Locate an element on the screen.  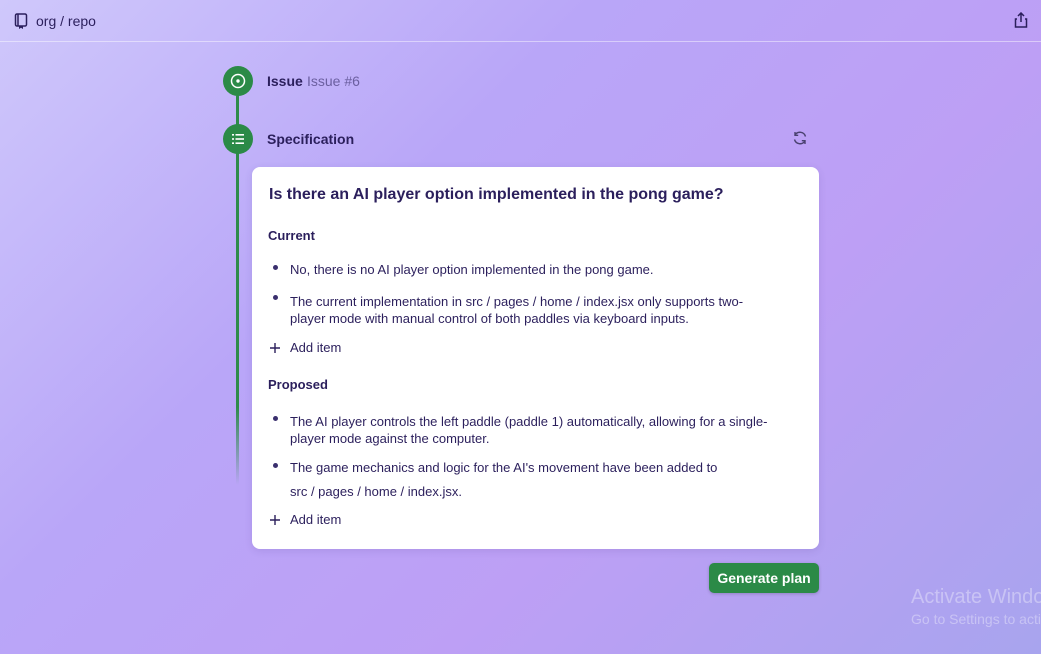
add-proposed-item-button: Add item is located at coordinates (305, 519).